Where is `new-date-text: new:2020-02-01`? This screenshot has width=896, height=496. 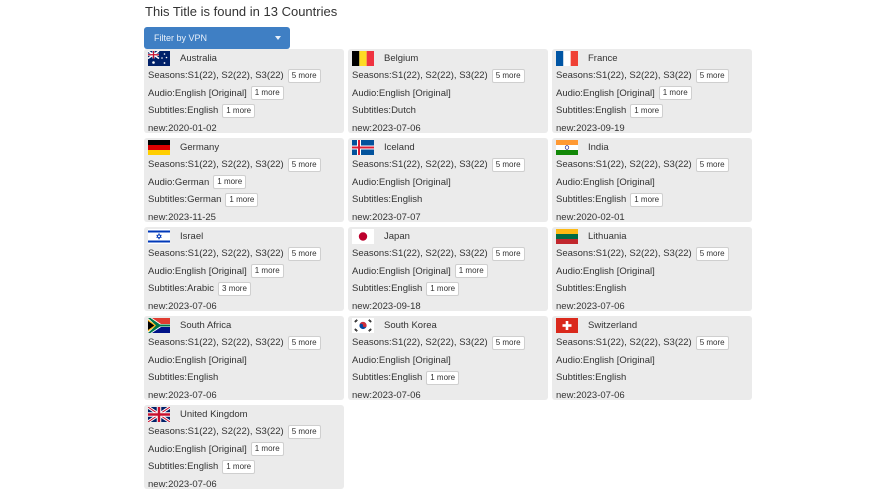 new-date-text: new:2020-02-01 is located at coordinates (590, 217).